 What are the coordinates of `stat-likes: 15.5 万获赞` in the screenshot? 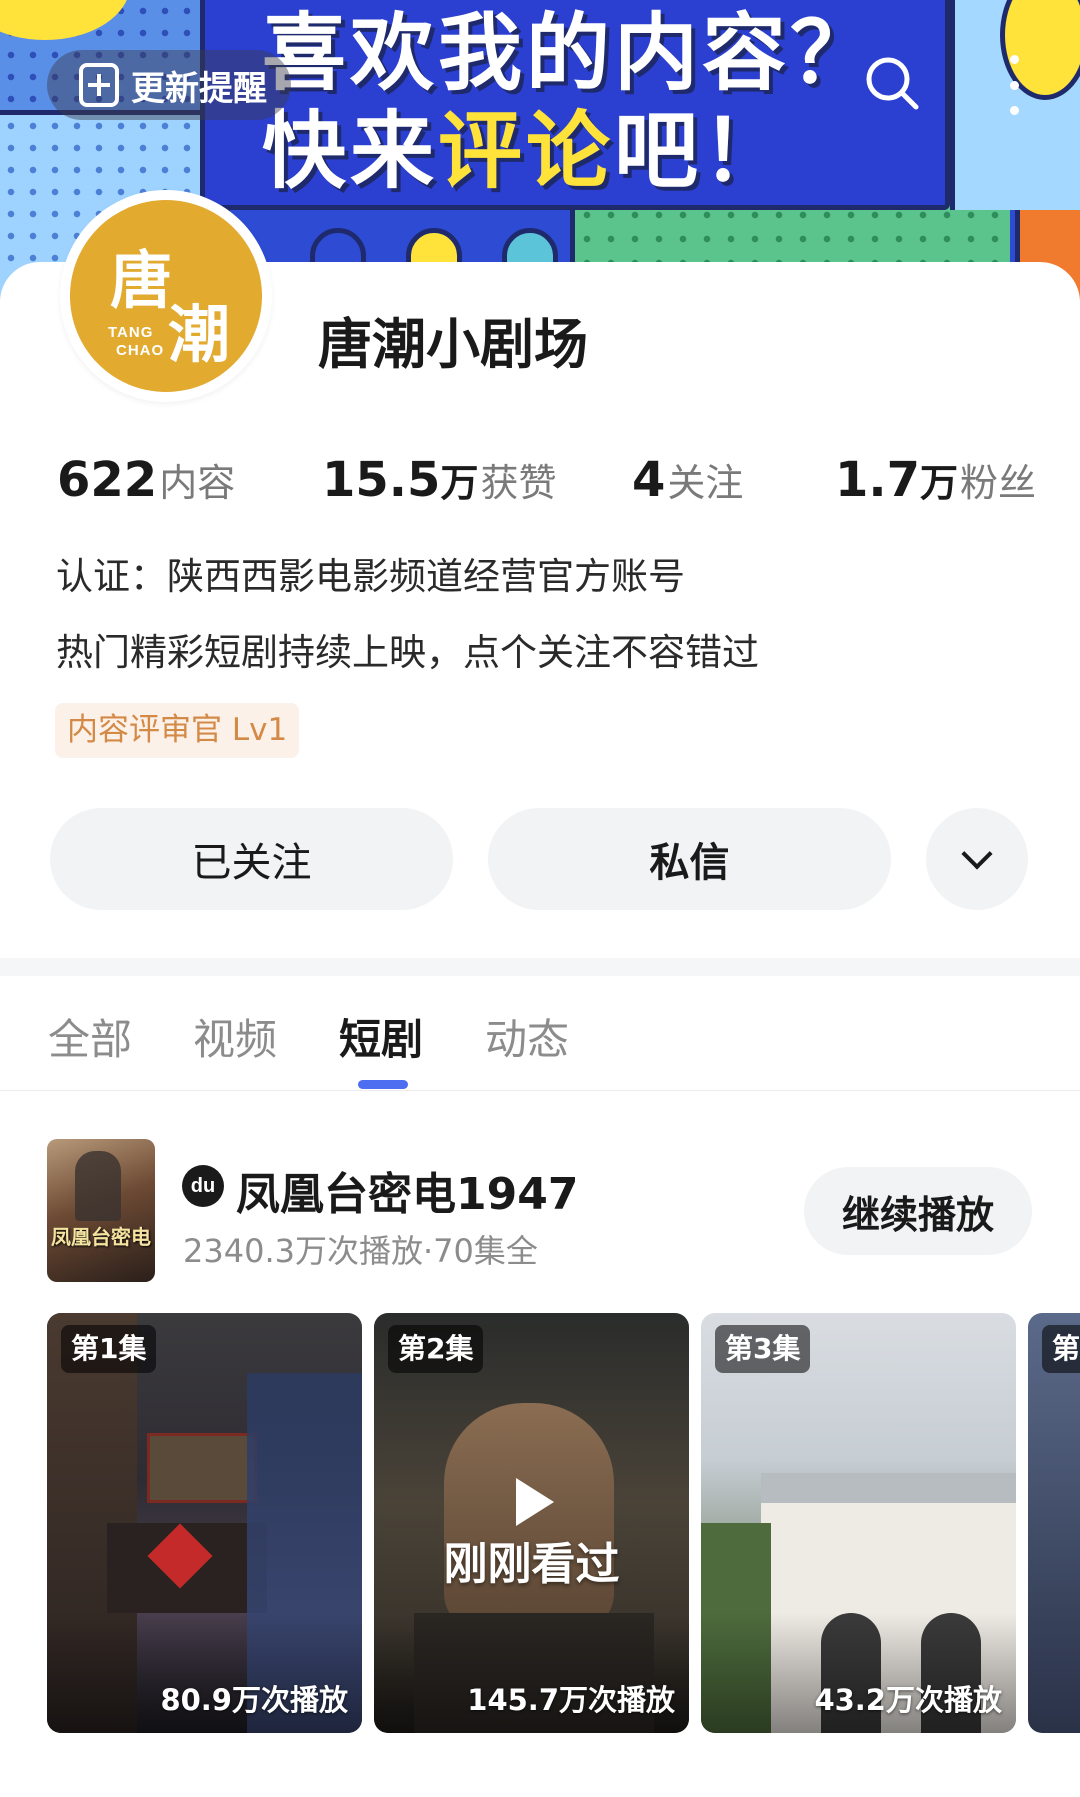 It's located at (439, 480).